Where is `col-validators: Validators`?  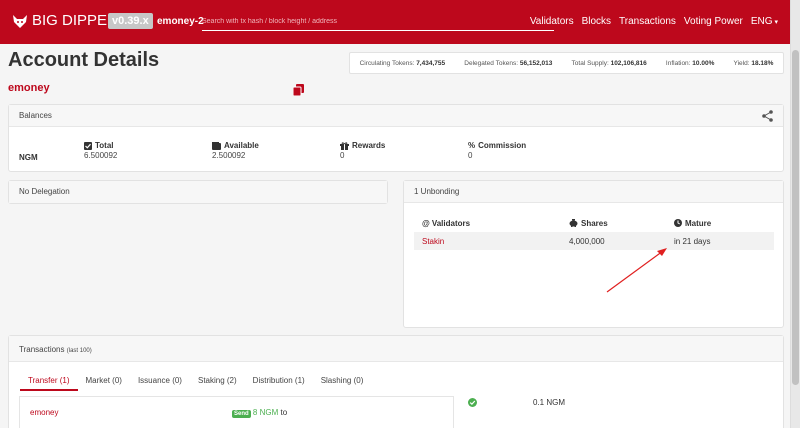 col-validators: Validators is located at coordinates (451, 223).